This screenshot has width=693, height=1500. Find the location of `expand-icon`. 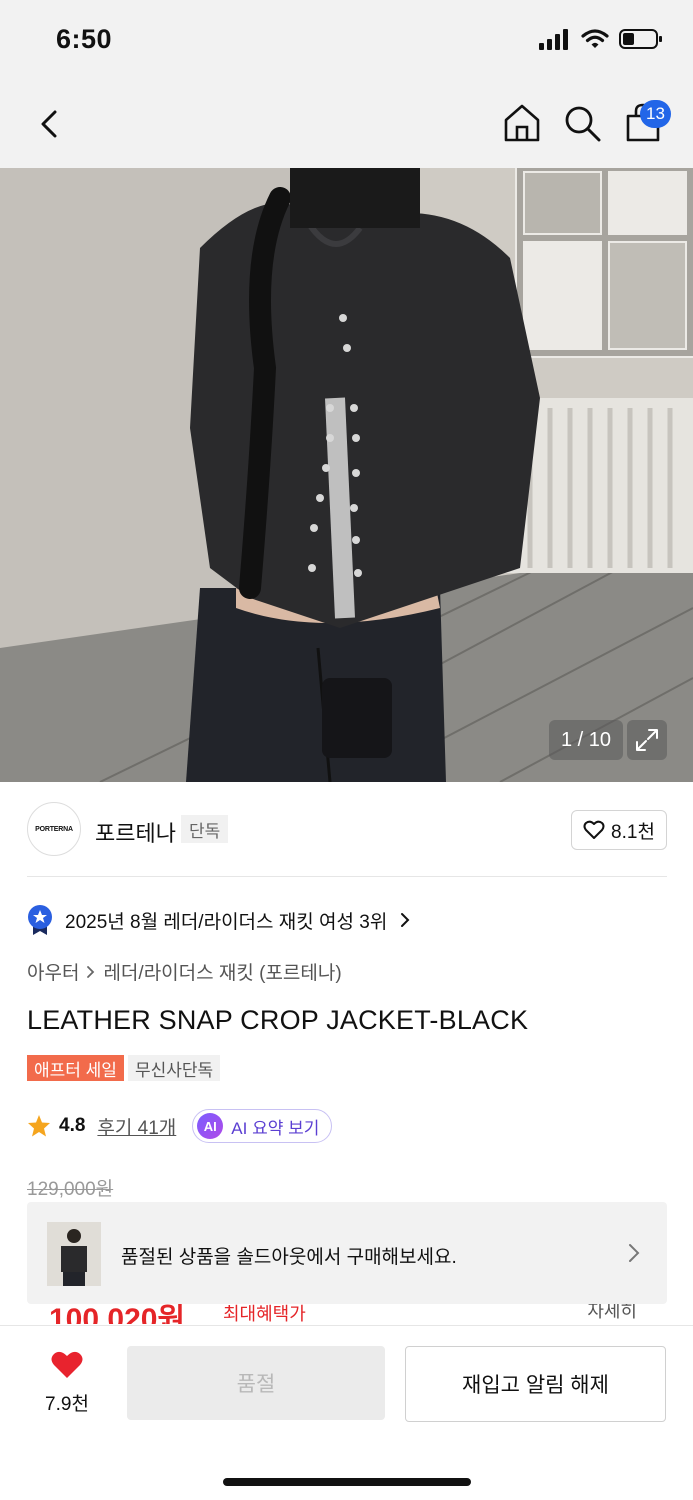

expand-icon is located at coordinates (647, 740).